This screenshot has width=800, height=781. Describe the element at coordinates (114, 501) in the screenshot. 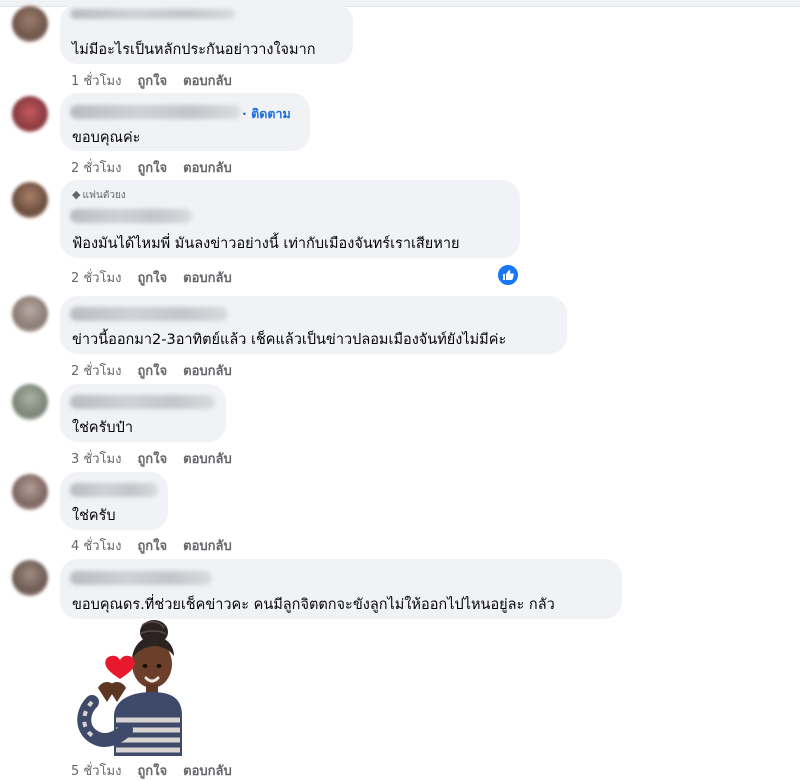

I see `comment-bubble: ใช่ครับ` at that location.